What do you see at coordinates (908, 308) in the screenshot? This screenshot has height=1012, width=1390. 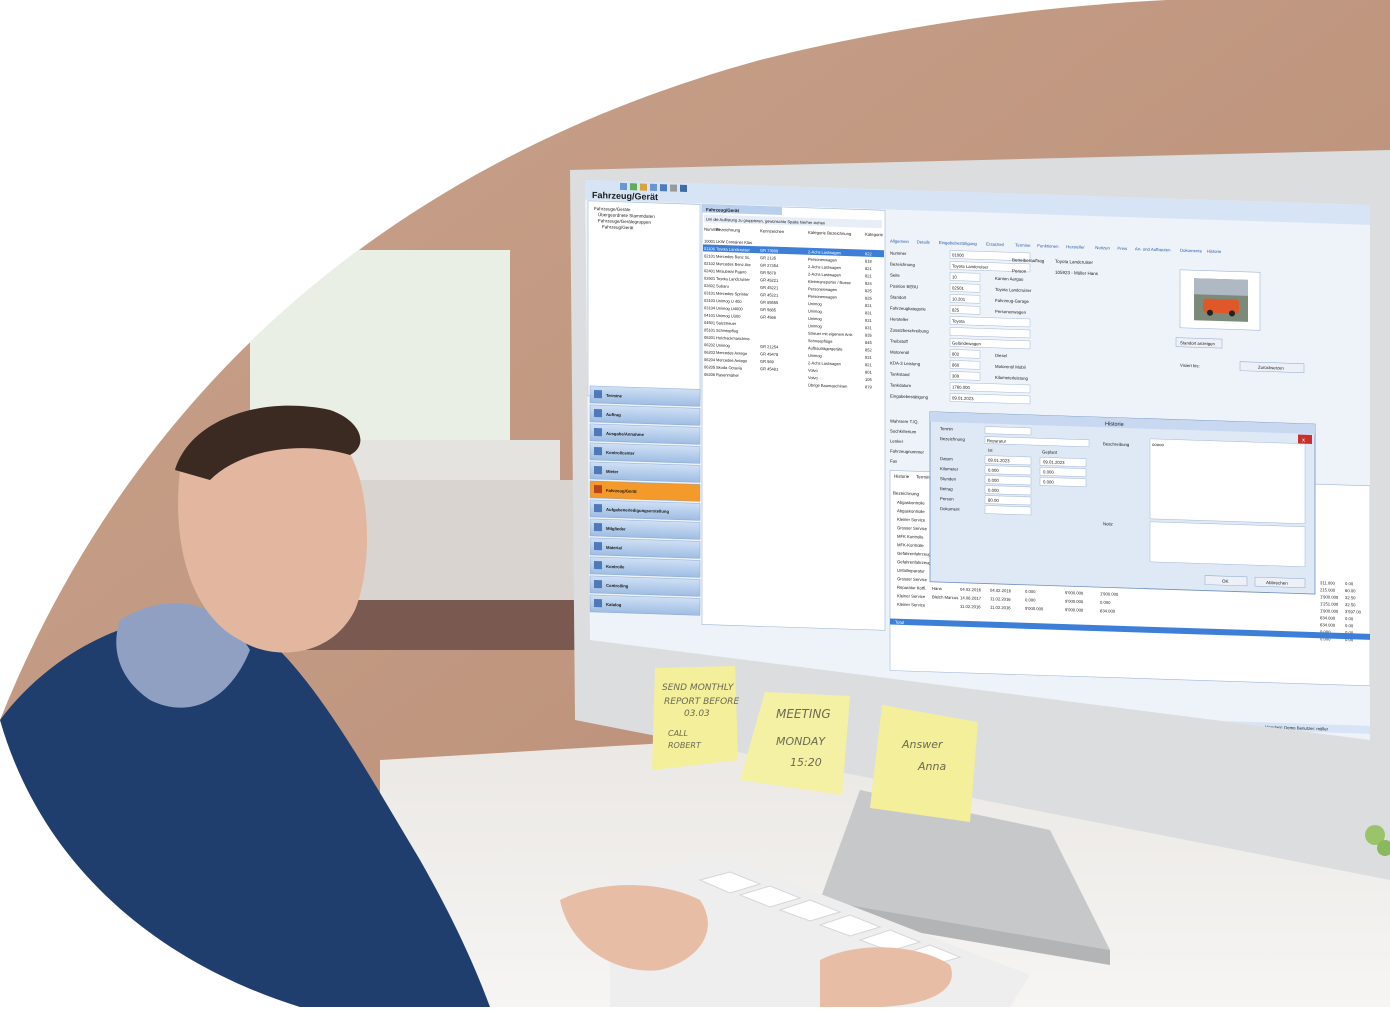 I see `detail-label-5: Fahrzeugkategorie` at bounding box center [908, 308].